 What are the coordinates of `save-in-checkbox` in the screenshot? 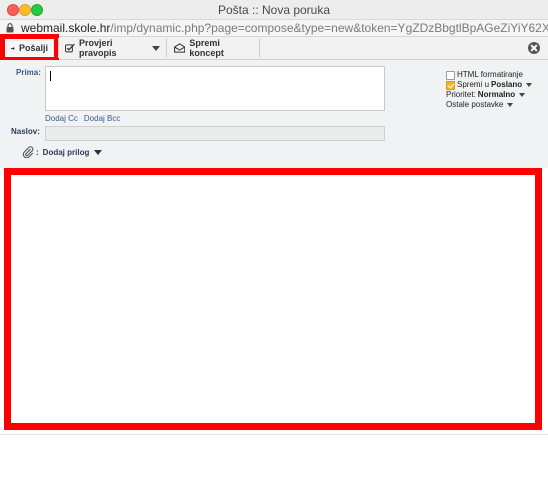 It's located at (450, 85).